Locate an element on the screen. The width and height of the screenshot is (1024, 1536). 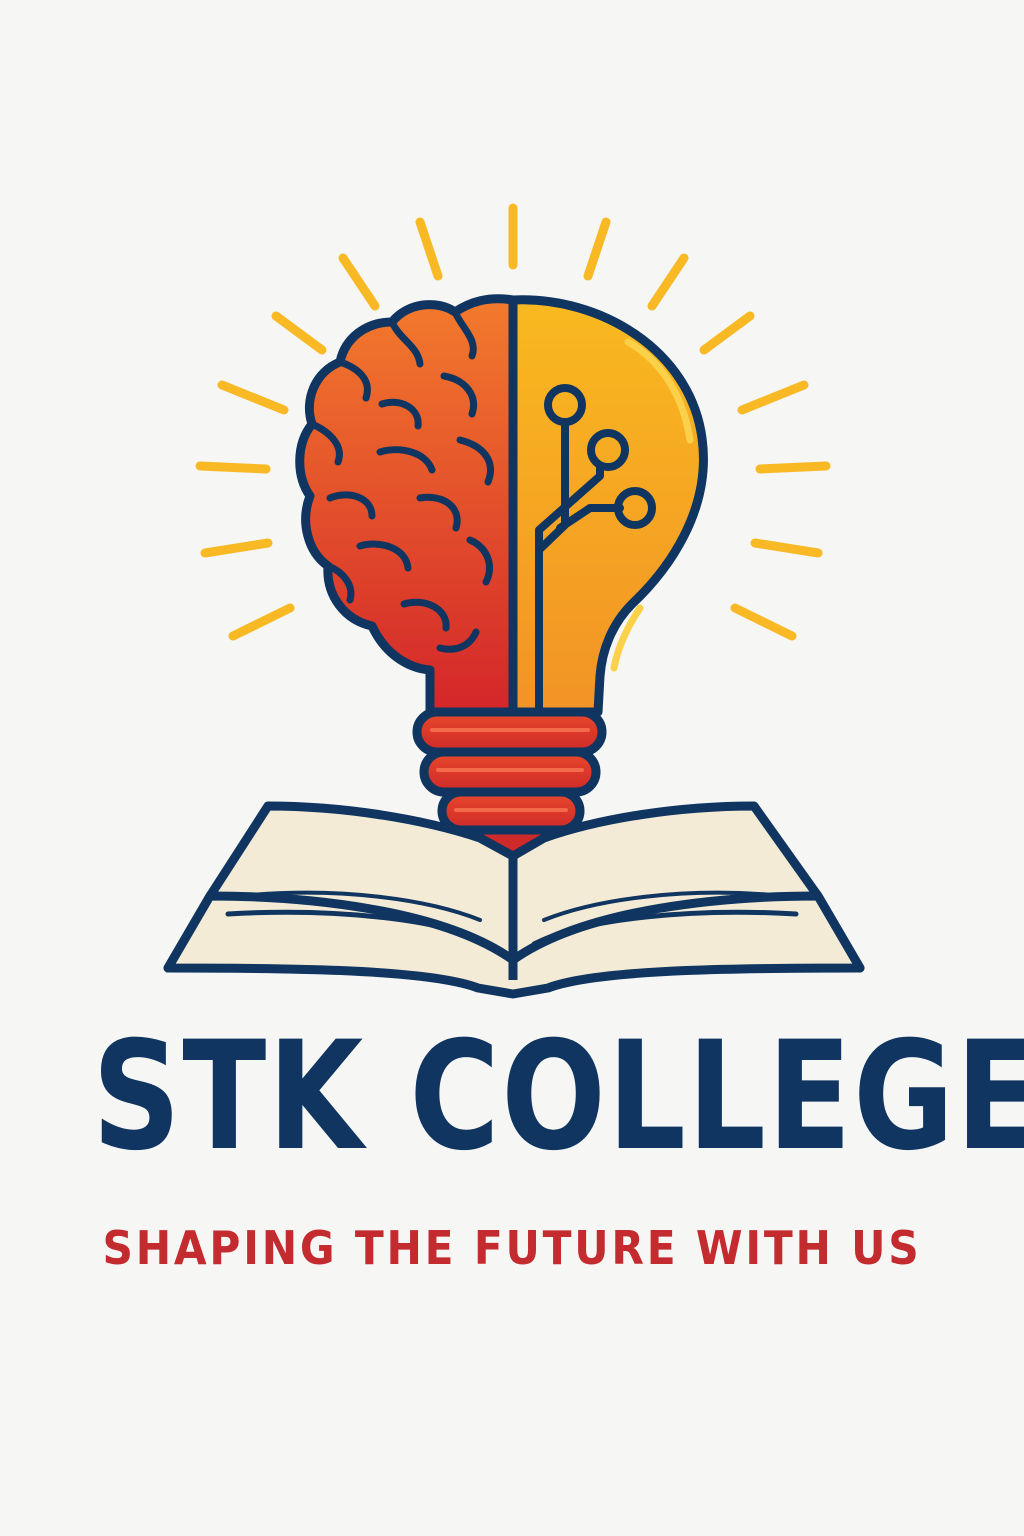
brain-icon is located at coordinates (406, 505).